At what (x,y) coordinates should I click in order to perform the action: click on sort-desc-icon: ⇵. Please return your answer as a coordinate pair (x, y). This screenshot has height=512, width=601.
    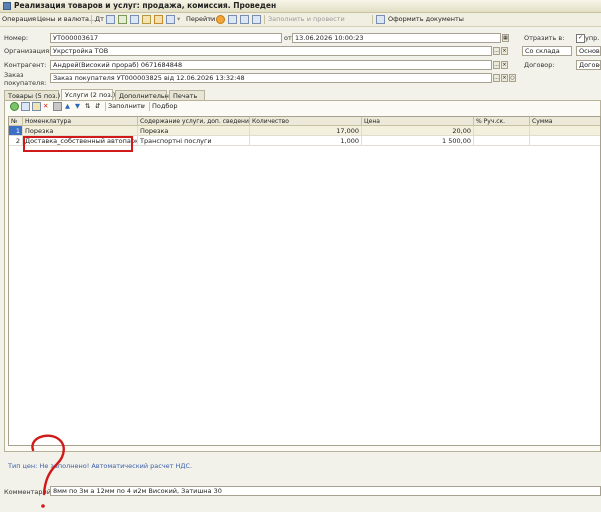
    Looking at the image, I should click on (97, 106).